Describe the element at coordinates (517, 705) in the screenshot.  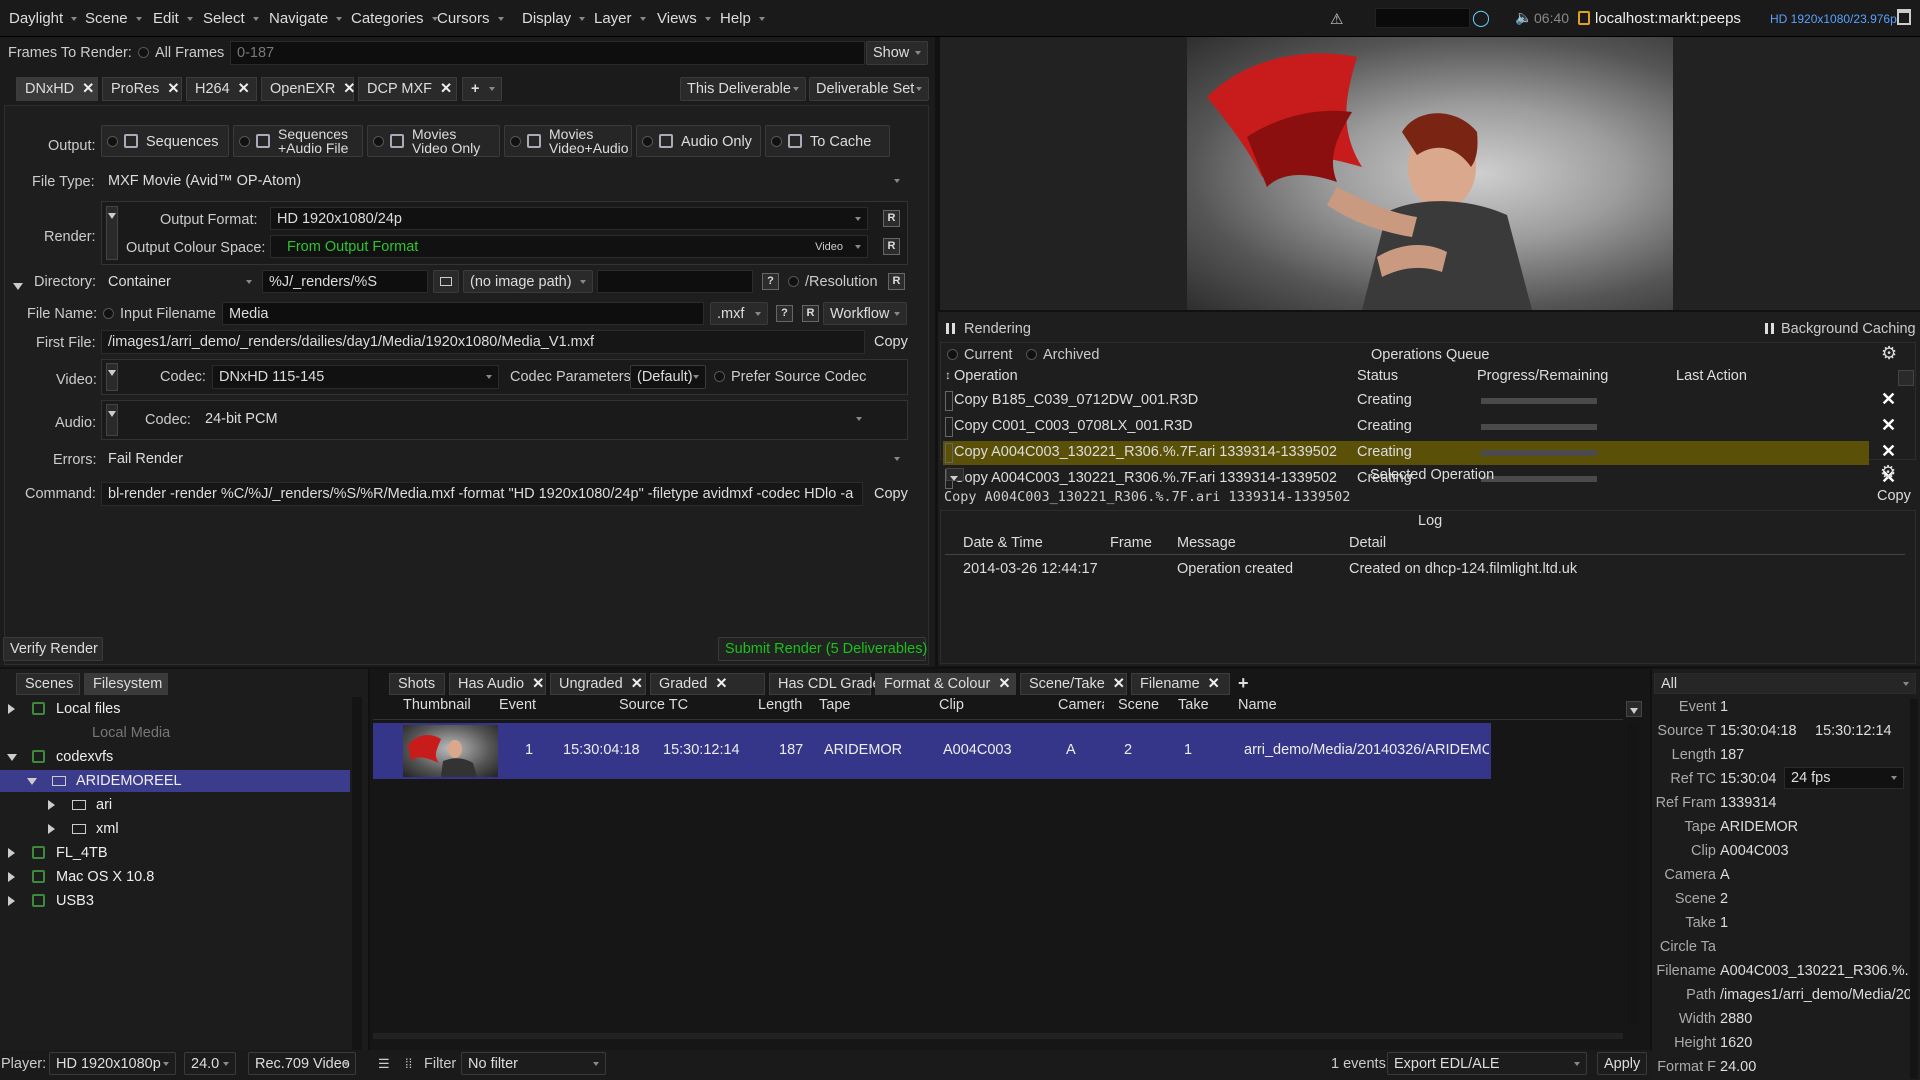
I see `shots-col-event: Event` at that location.